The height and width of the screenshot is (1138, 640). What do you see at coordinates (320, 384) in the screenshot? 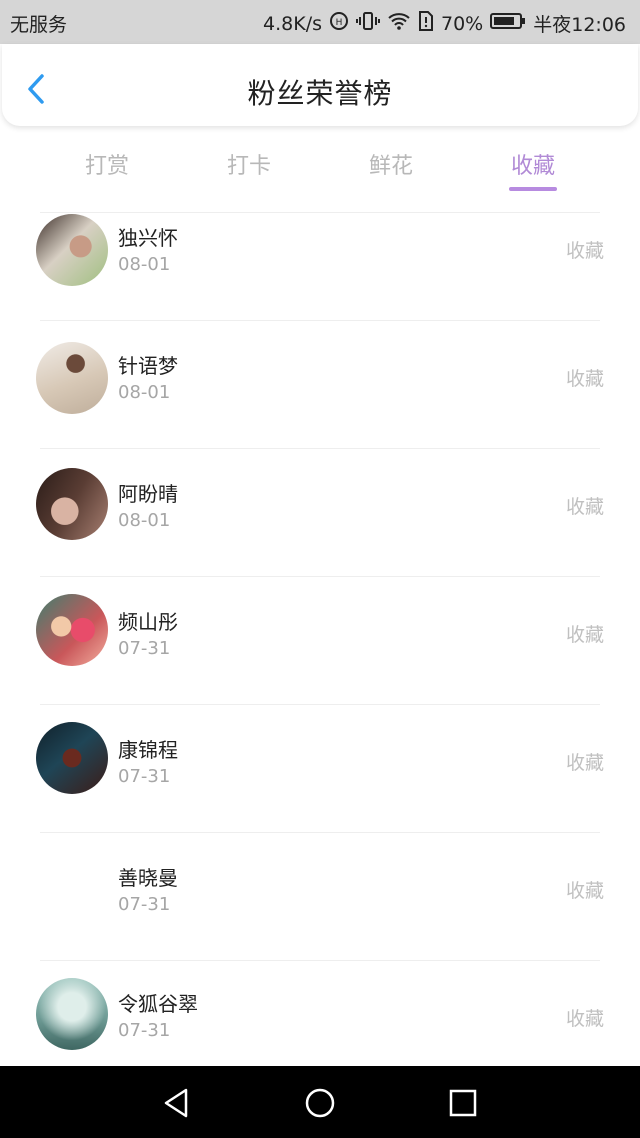
I see `list-item: 针语梦 08-01 收藏` at bounding box center [320, 384].